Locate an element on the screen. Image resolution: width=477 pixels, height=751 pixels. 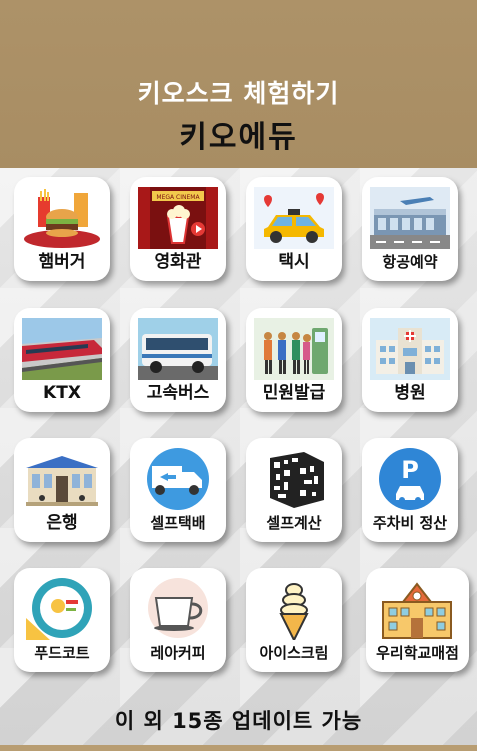
food-court-icon is located at coordinates (59, 609).